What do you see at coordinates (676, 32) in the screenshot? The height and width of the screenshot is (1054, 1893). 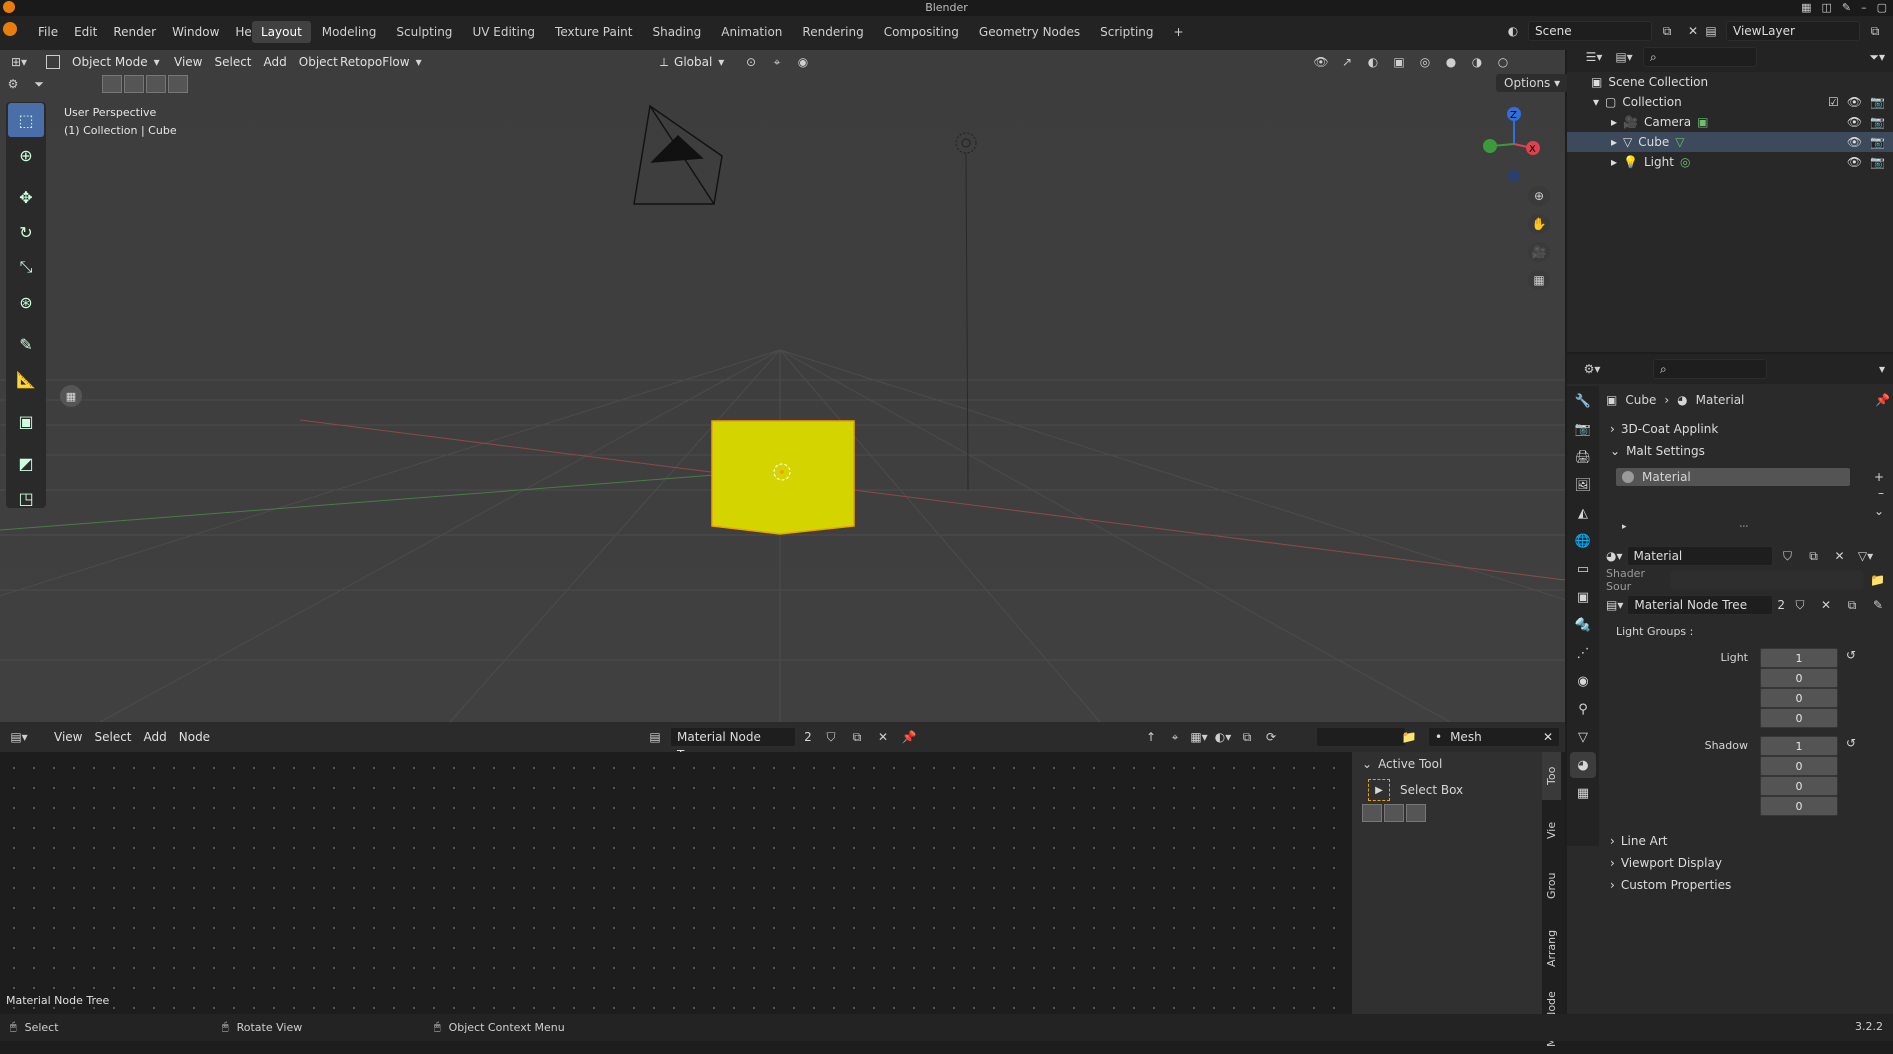 I see `tab-shading: Shading` at bounding box center [676, 32].